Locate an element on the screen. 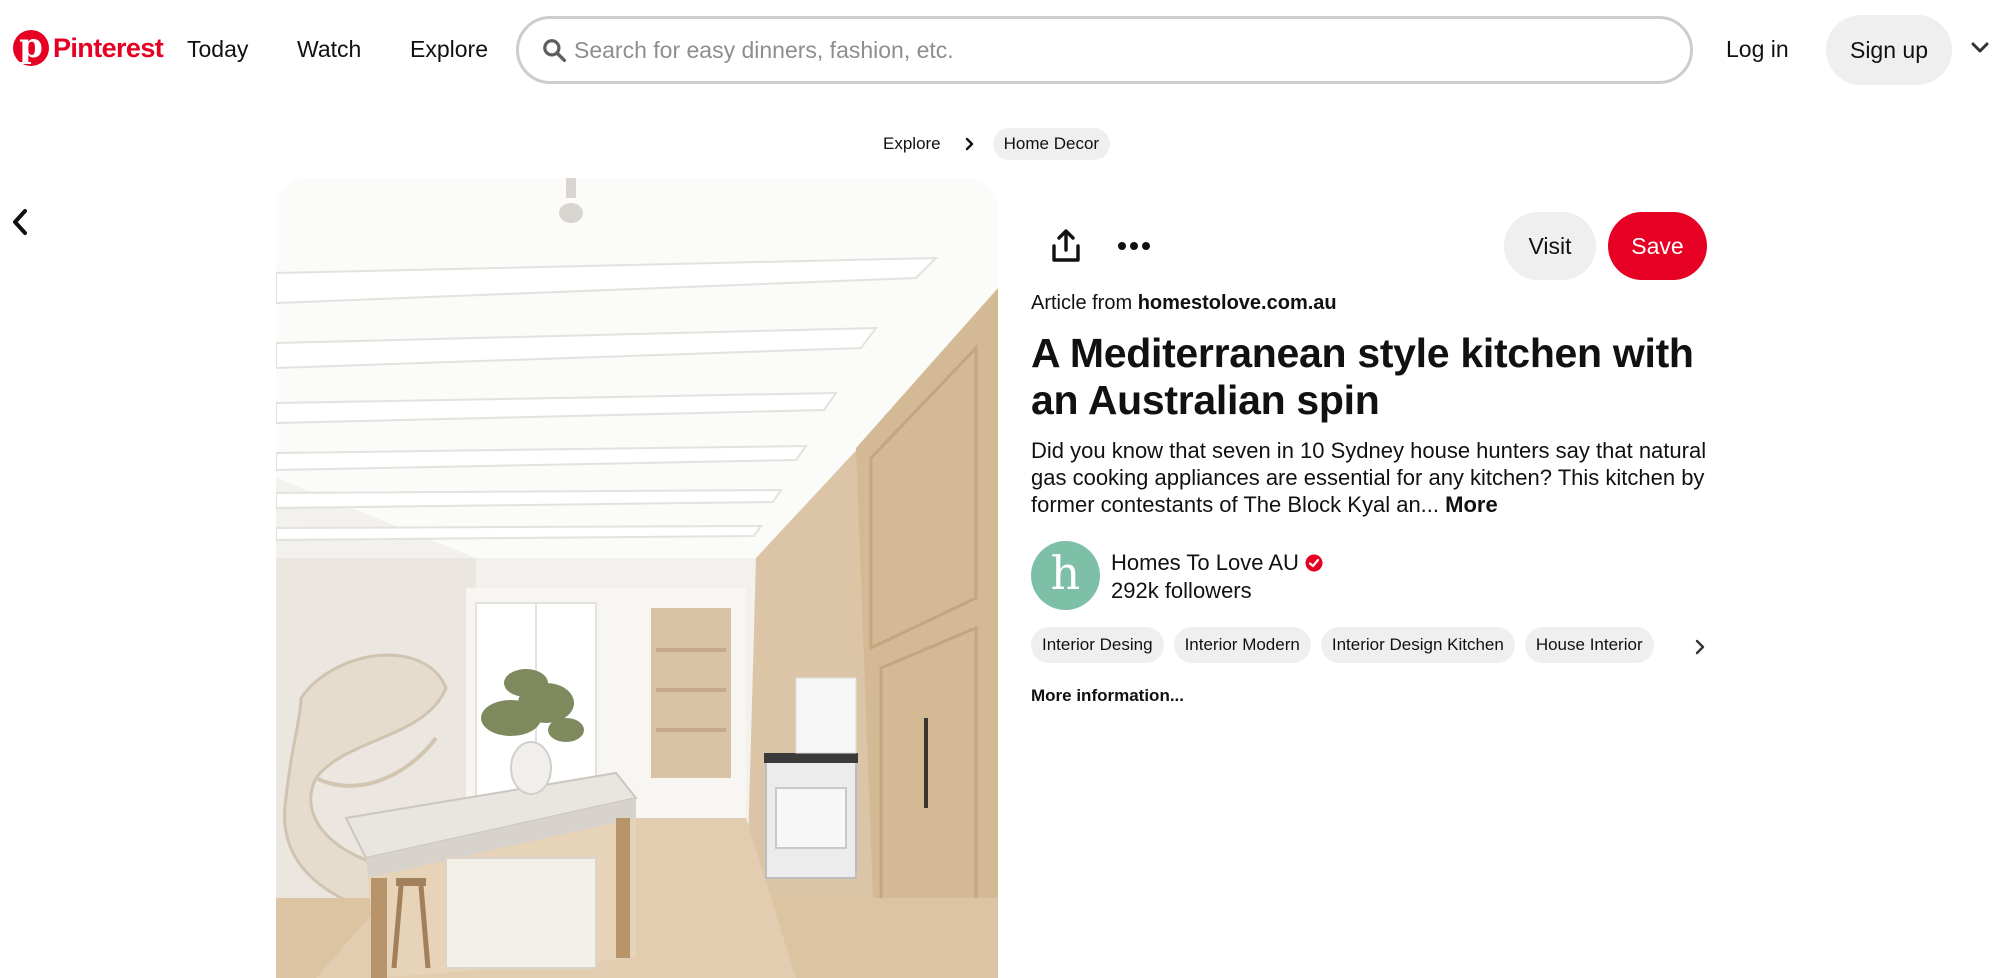 This screenshot has width=1999, height=978. follower-count: 292k followers is located at coordinates (1181, 590).